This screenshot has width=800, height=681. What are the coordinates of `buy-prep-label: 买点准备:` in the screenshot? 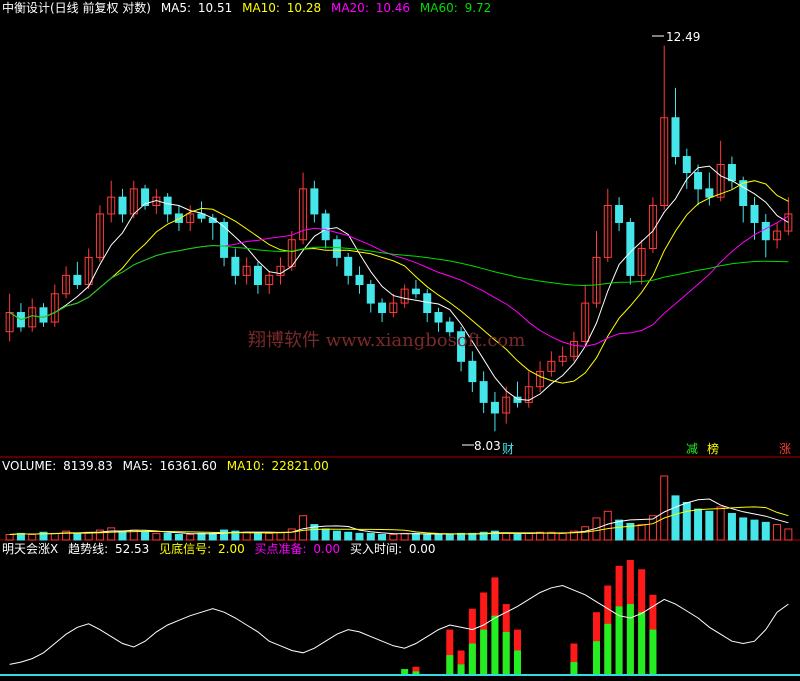 It's located at (281, 549).